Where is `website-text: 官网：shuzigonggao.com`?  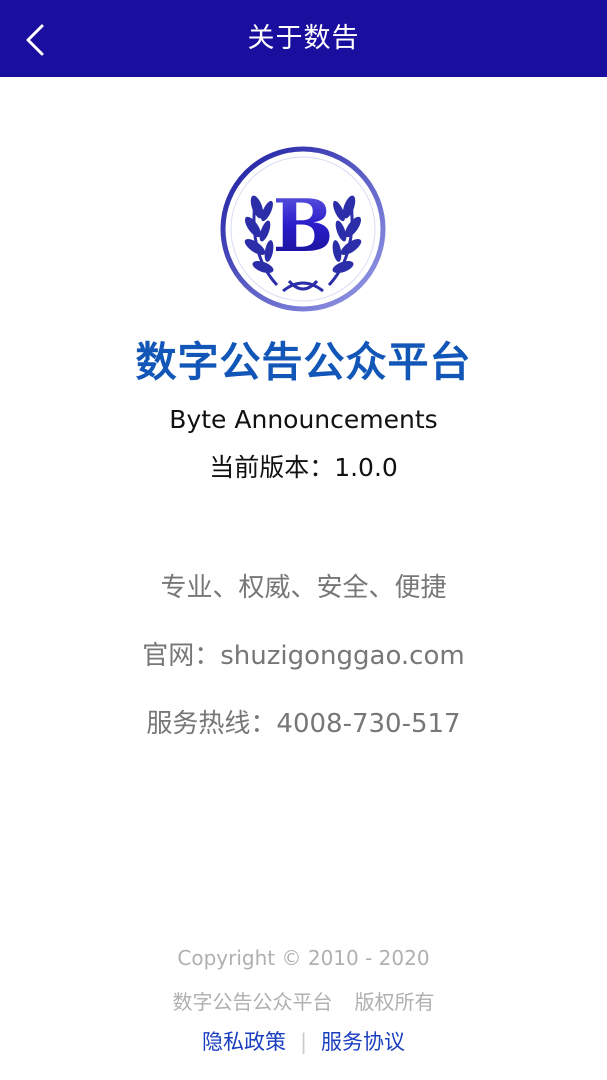
website-text: 官网：shuzigonggao.com is located at coordinates (303, 656).